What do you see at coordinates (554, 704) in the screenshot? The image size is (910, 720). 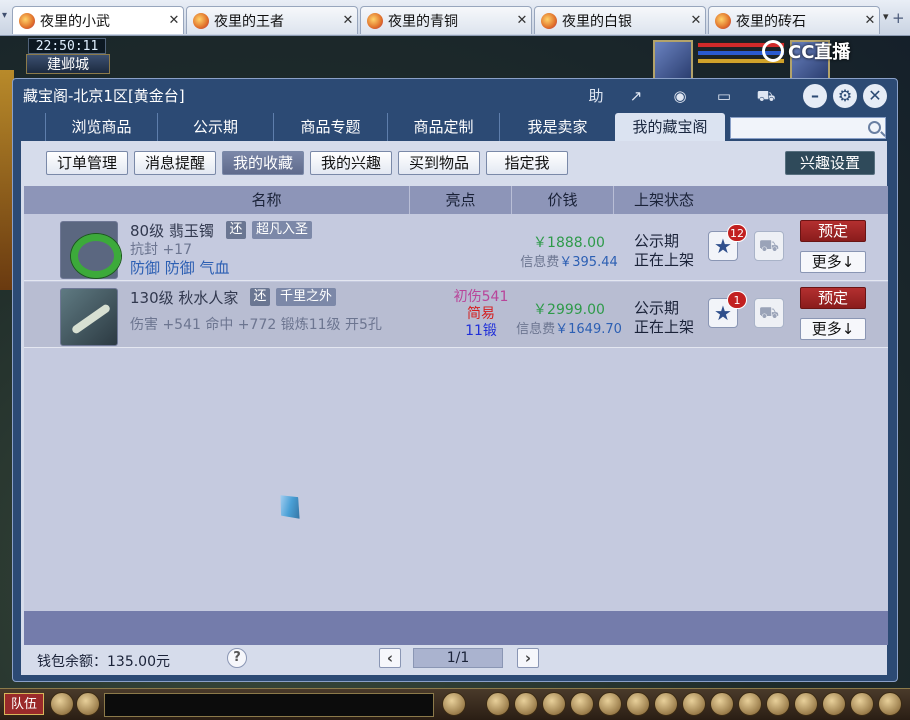 I see `give-icon` at bounding box center [554, 704].